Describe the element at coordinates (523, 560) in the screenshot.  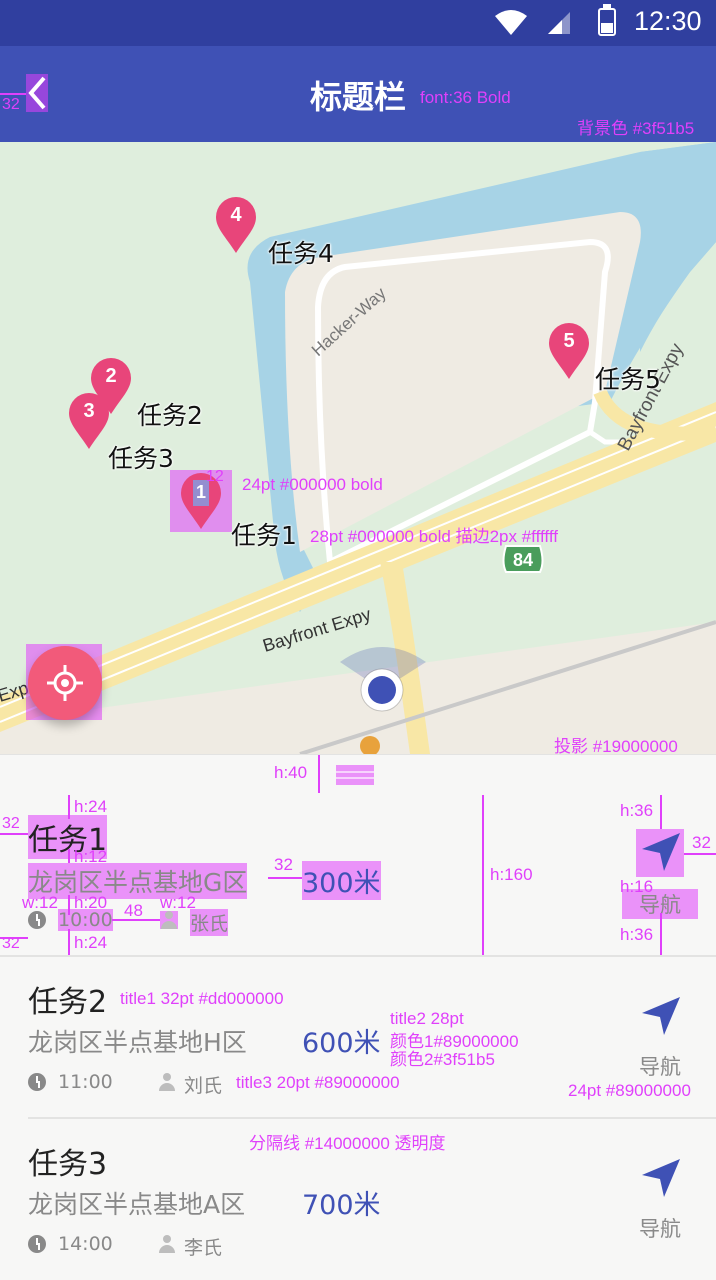
I see `highway-shield-label: 84` at that location.